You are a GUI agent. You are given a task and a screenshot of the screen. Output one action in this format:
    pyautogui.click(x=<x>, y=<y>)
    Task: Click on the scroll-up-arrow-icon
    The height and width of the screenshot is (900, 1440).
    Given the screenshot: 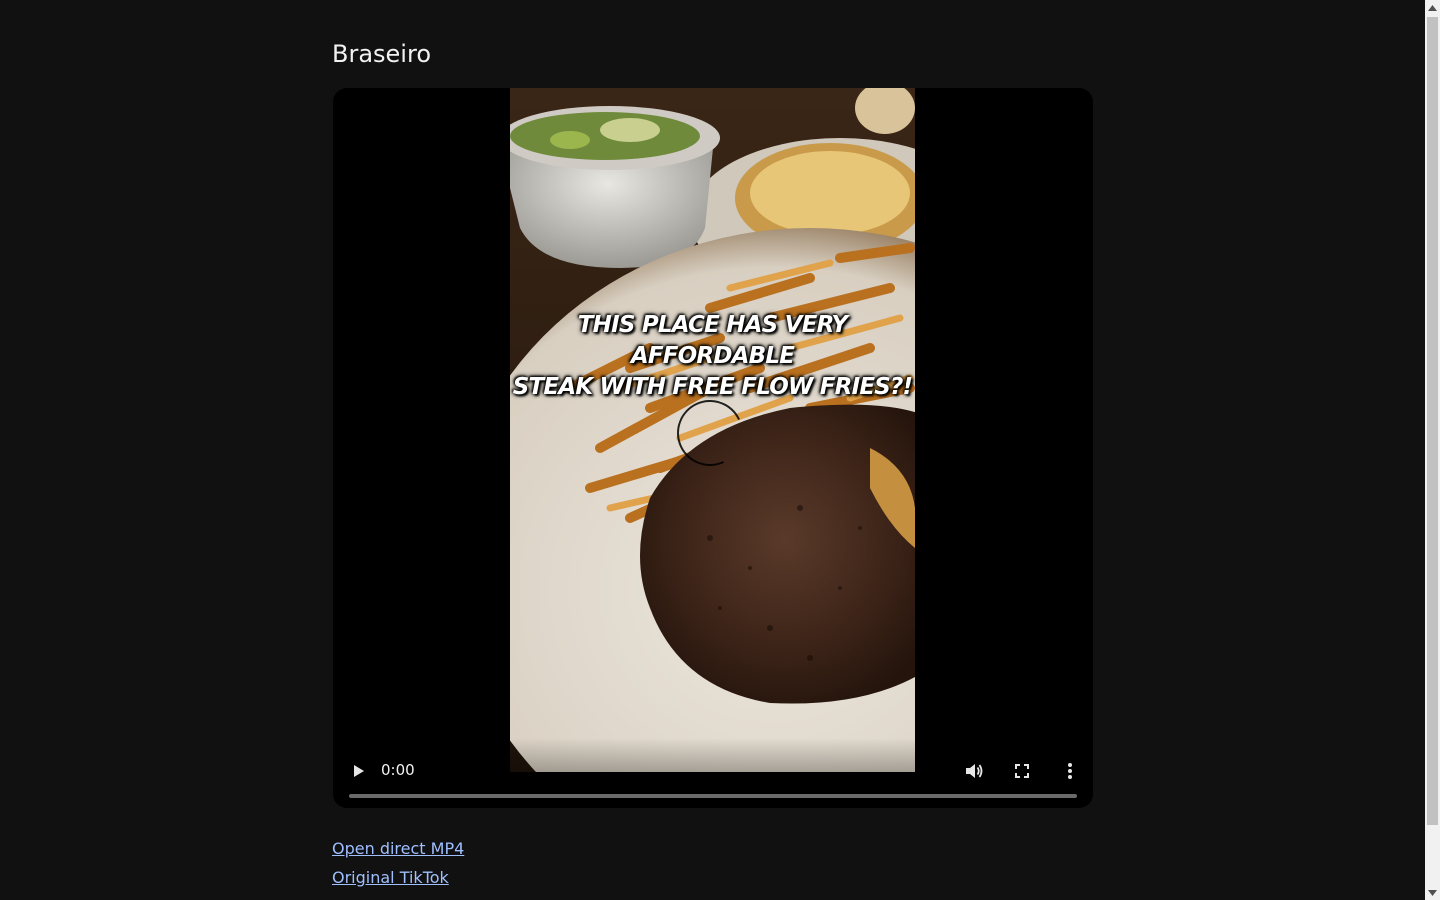 What is the action you would take?
    pyautogui.click(x=1432, y=7)
    